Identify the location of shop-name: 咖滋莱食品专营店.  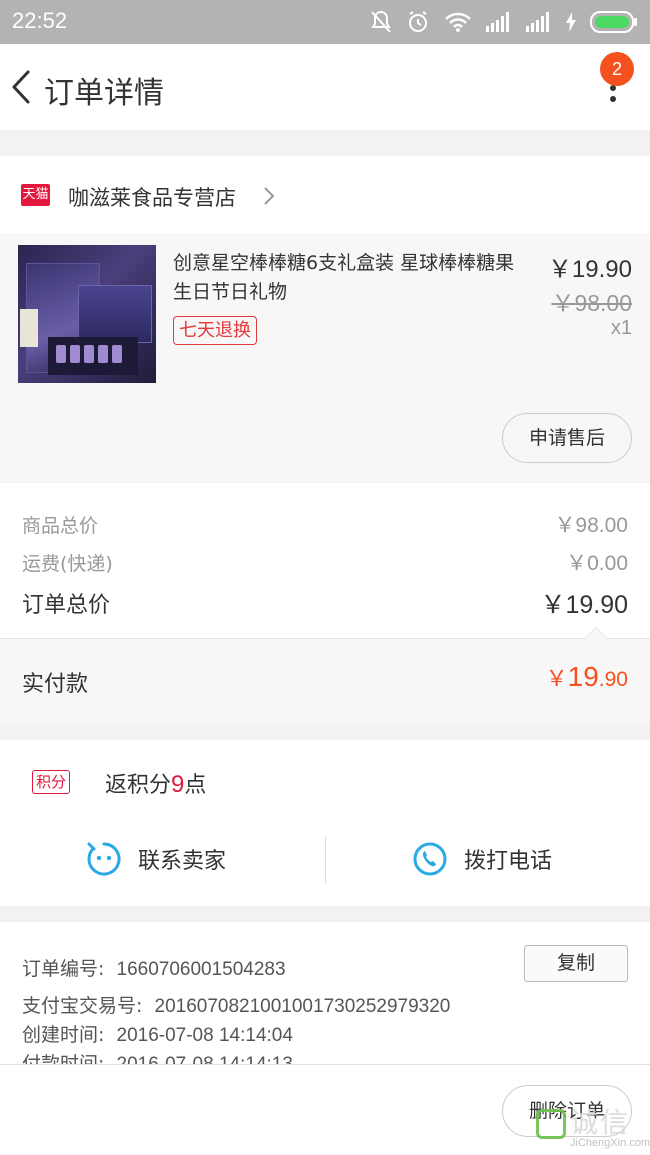
(152, 197).